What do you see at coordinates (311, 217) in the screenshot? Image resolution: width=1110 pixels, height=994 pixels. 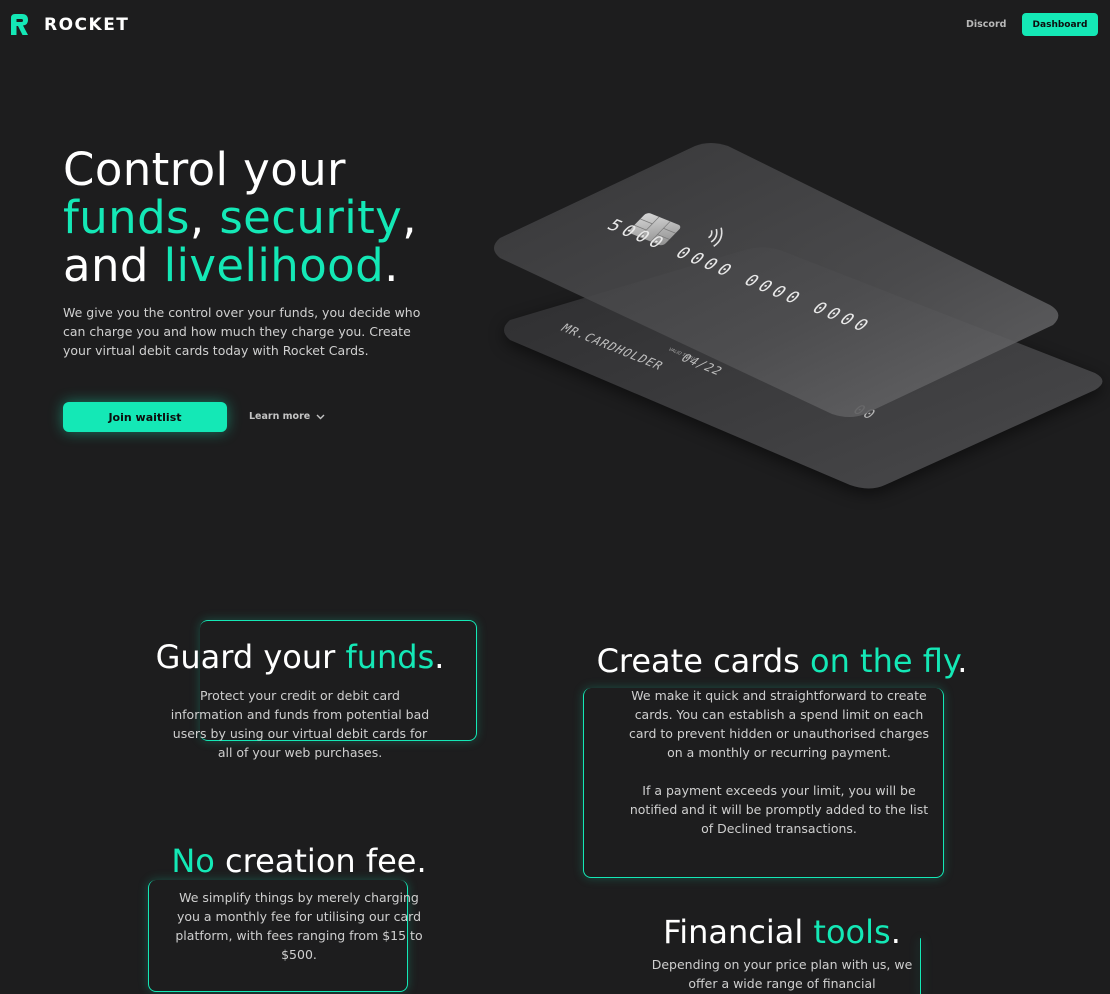 I see `hero-title-security: security` at bounding box center [311, 217].